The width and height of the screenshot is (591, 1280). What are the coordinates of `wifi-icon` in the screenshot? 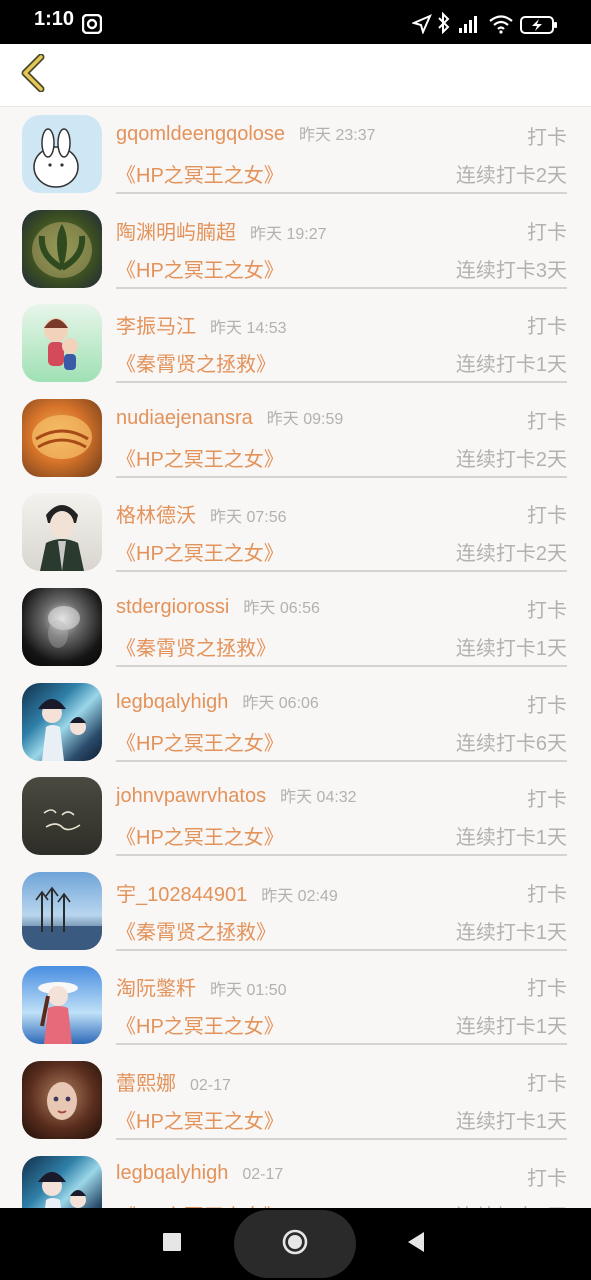 It's located at (501, 26).